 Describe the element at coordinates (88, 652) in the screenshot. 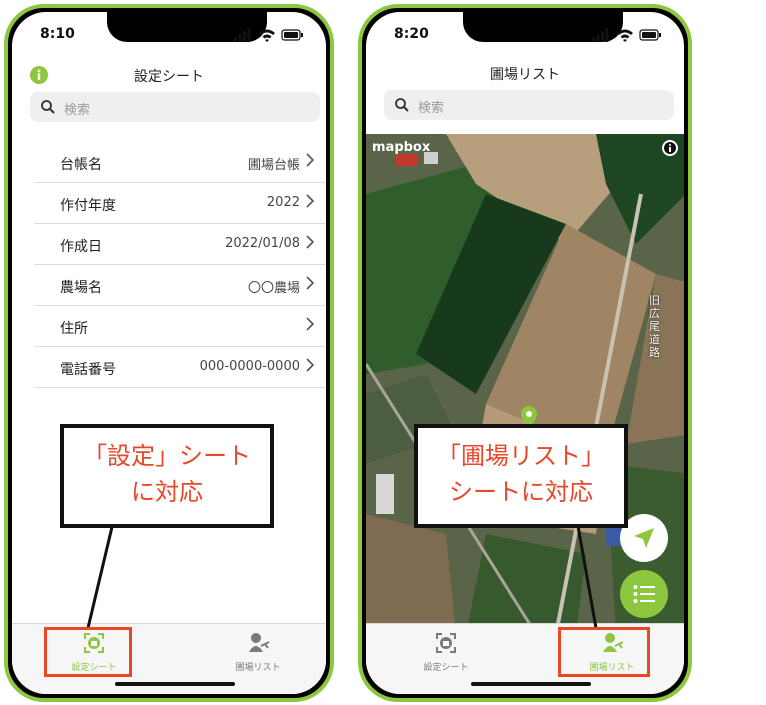

I see `highlight-settings-tab` at that location.